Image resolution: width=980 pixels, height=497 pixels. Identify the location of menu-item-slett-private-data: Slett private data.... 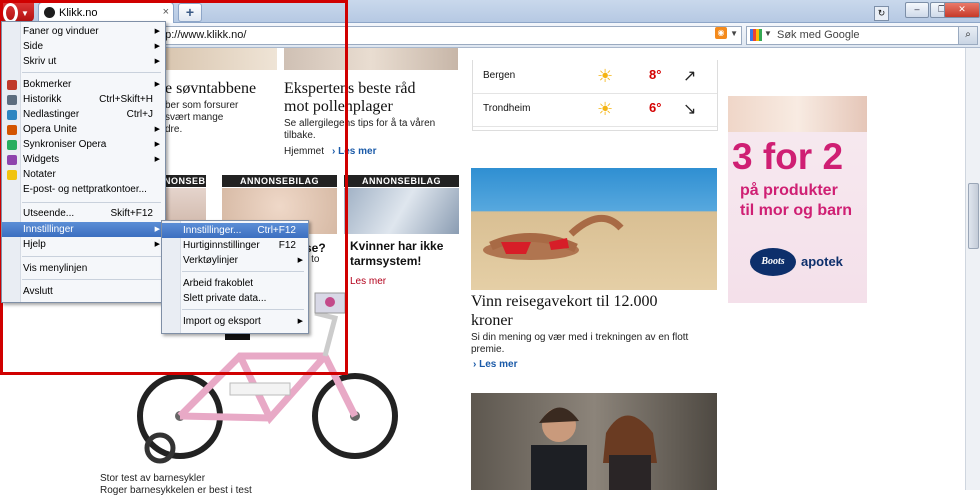
(235, 298).